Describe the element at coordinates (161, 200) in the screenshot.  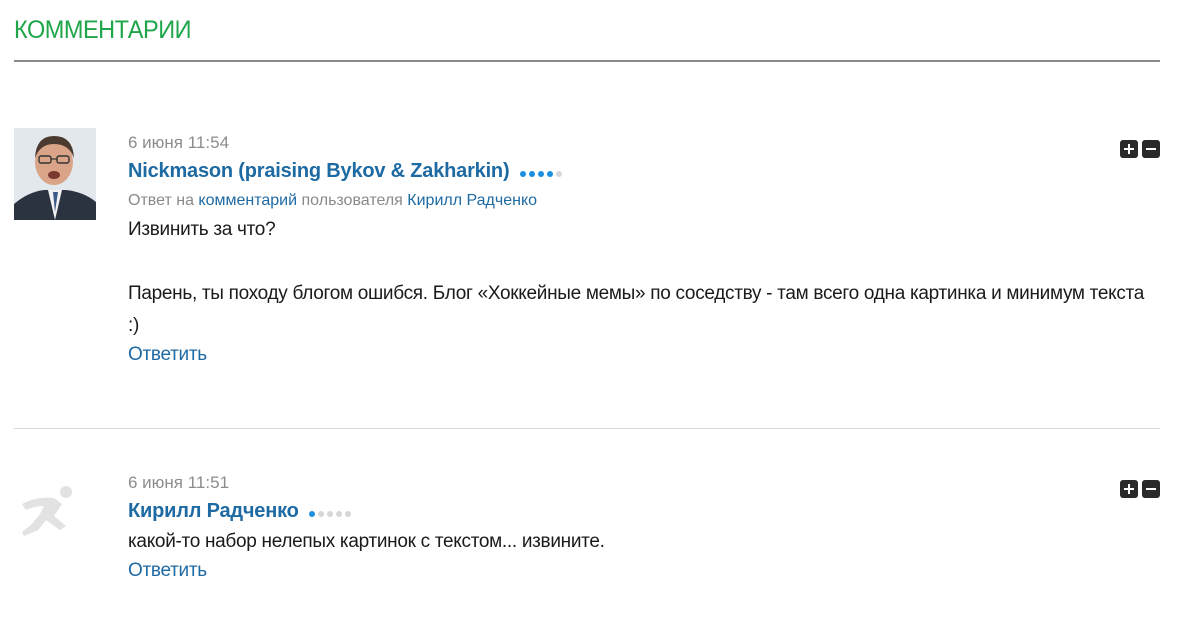
I see `reply-to-prefix: Ответ на` at that location.